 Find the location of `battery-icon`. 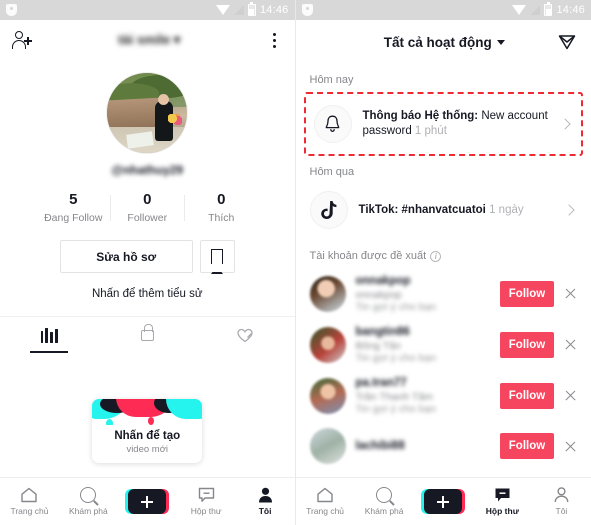

battery-icon is located at coordinates (548, 9).